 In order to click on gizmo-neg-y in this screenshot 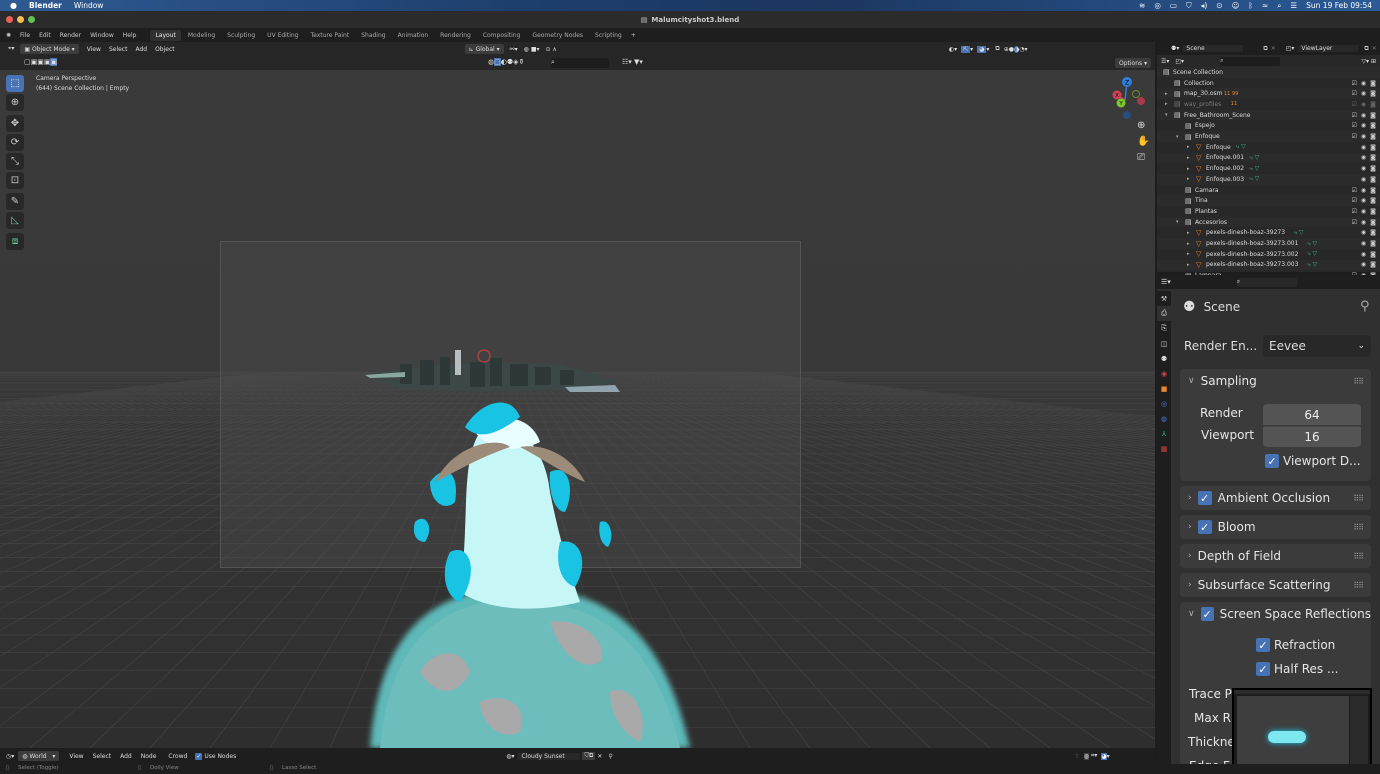, I will do `click(1136, 94)`.